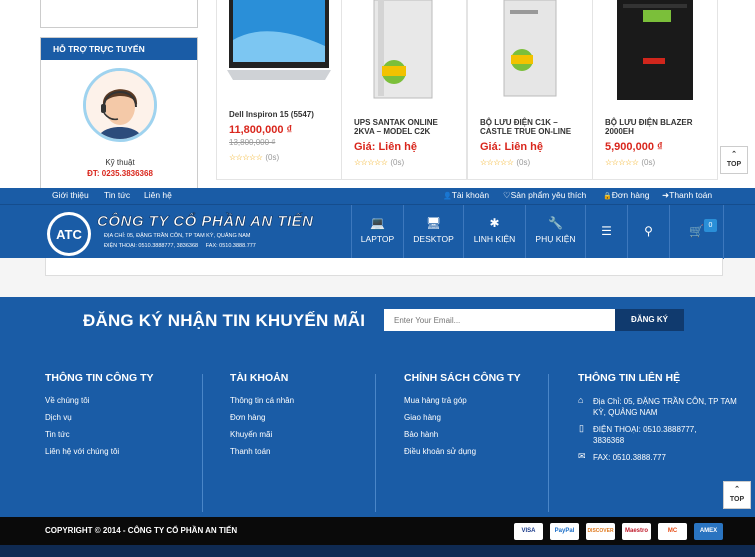 The height and width of the screenshot is (557, 755). What do you see at coordinates (205, 222) in the screenshot?
I see `logo-company-name: CÔNG TY CỔ PHẦN AN TIẾN` at bounding box center [205, 222].